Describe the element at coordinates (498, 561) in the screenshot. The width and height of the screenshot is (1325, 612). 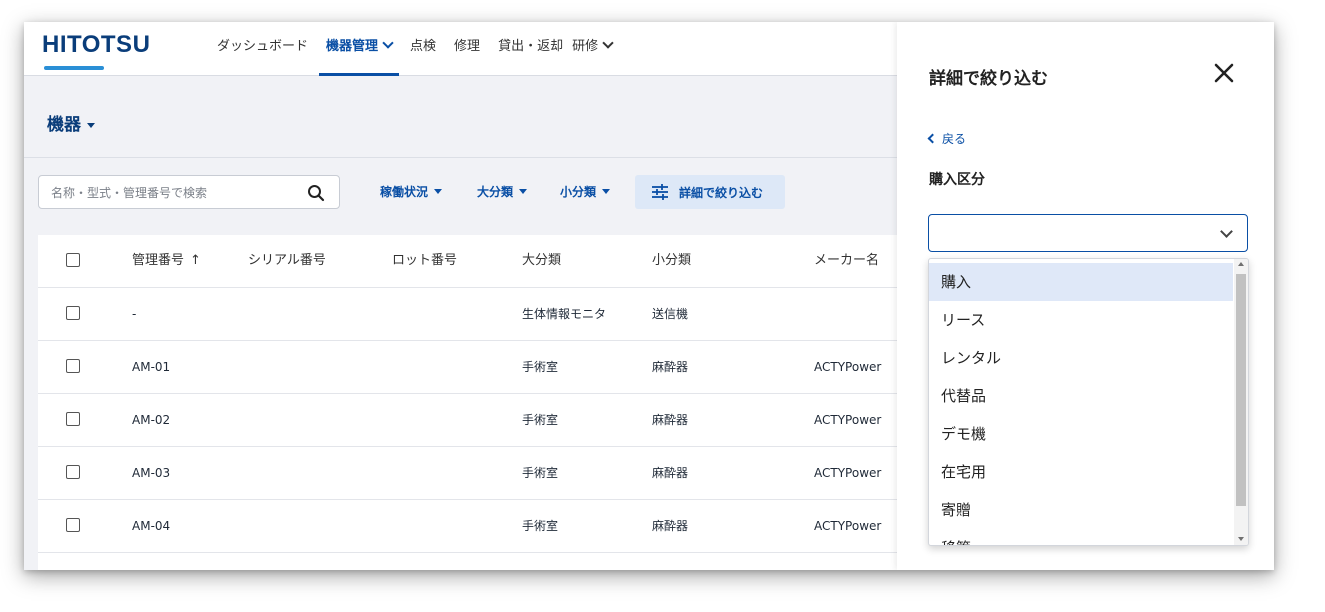
I see `table-row-partial` at that location.